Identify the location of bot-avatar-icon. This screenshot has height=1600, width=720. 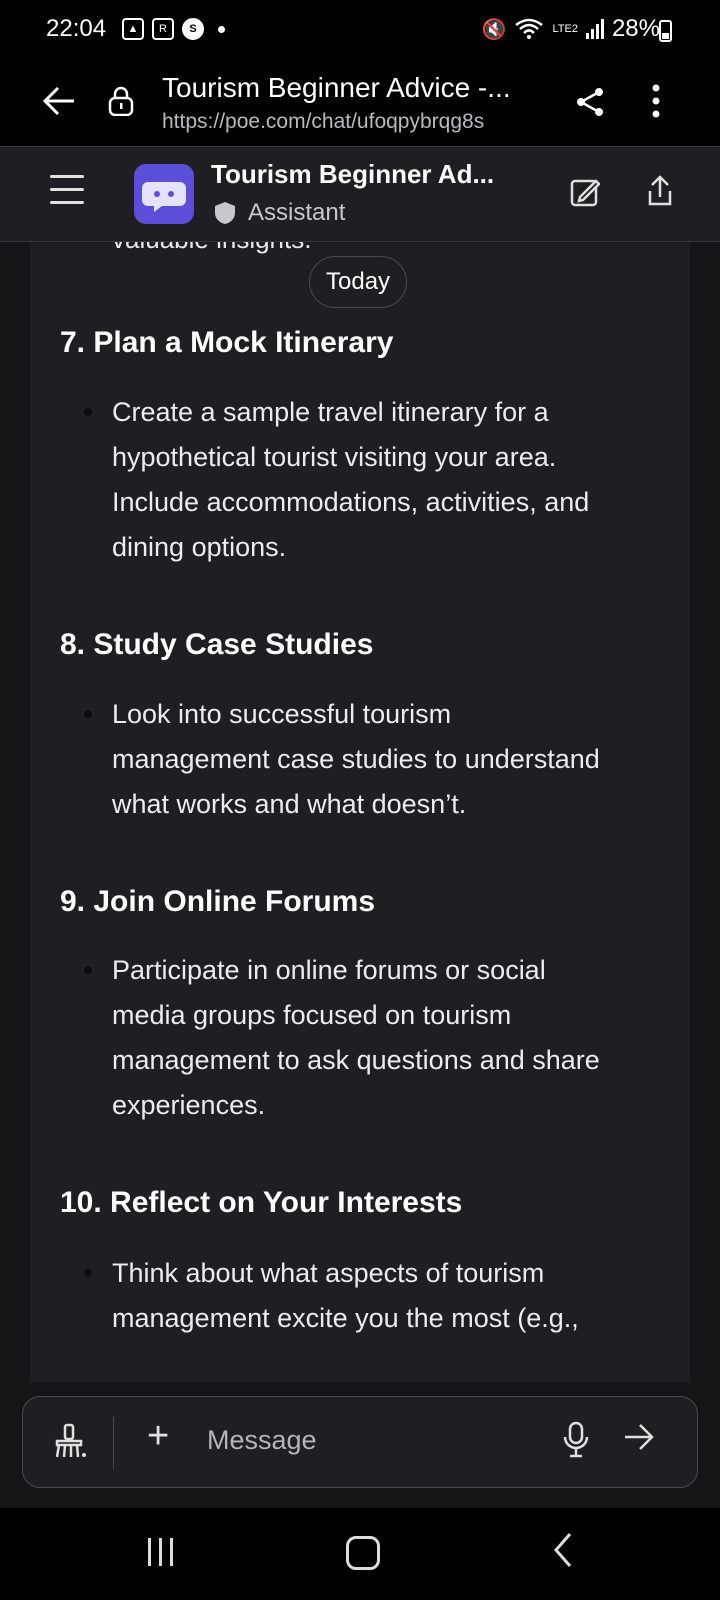
(164, 194).